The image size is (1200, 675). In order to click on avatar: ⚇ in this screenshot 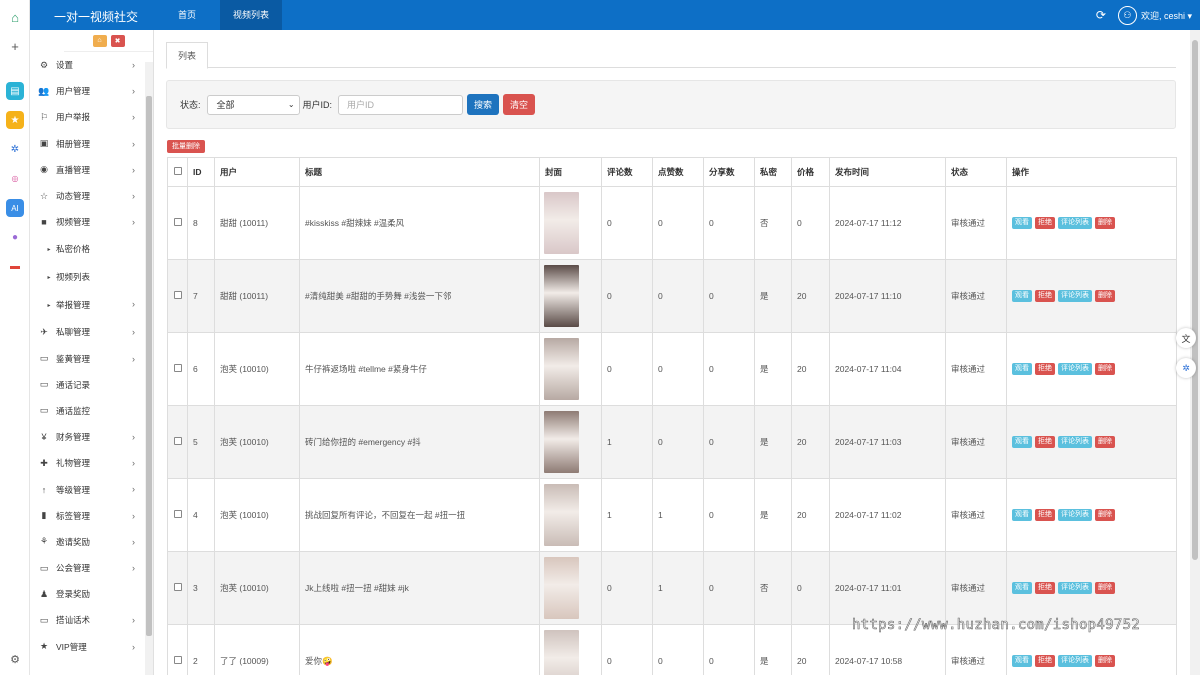, I will do `click(1127, 15)`.